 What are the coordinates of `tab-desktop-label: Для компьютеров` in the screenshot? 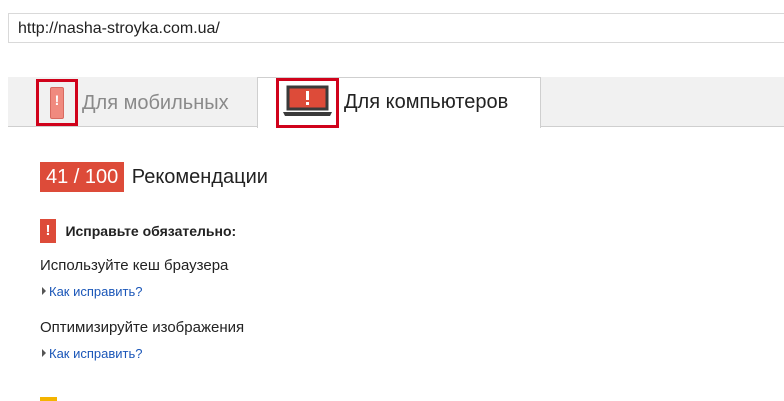 It's located at (426, 102).